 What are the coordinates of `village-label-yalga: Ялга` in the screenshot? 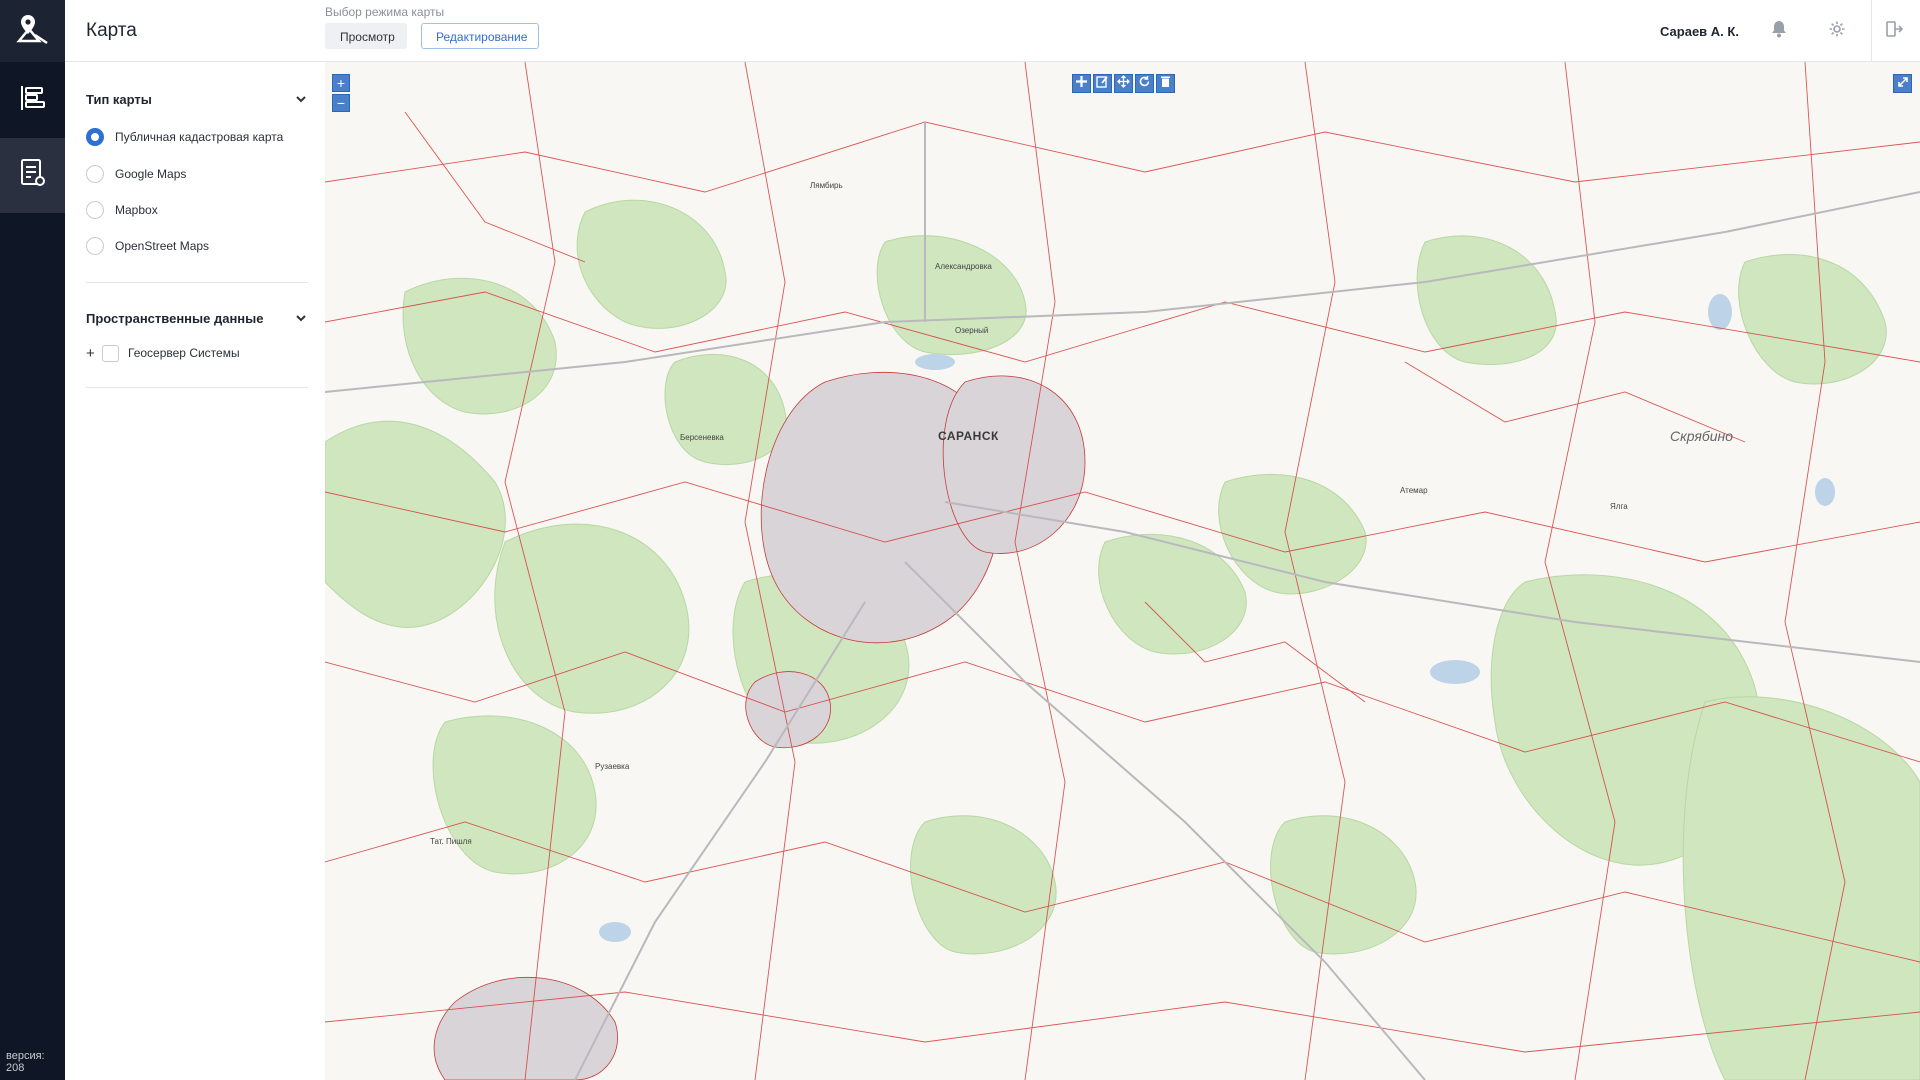 It's located at (1619, 506).